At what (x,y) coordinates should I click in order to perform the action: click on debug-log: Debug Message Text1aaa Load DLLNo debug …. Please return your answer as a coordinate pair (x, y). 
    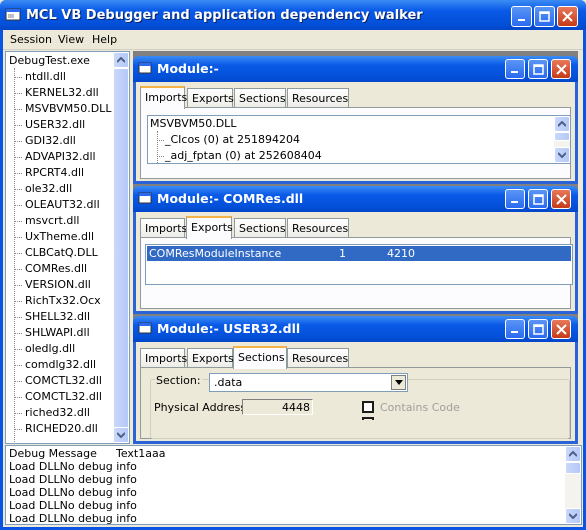
    Looking at the image, I should click on (293, 485).